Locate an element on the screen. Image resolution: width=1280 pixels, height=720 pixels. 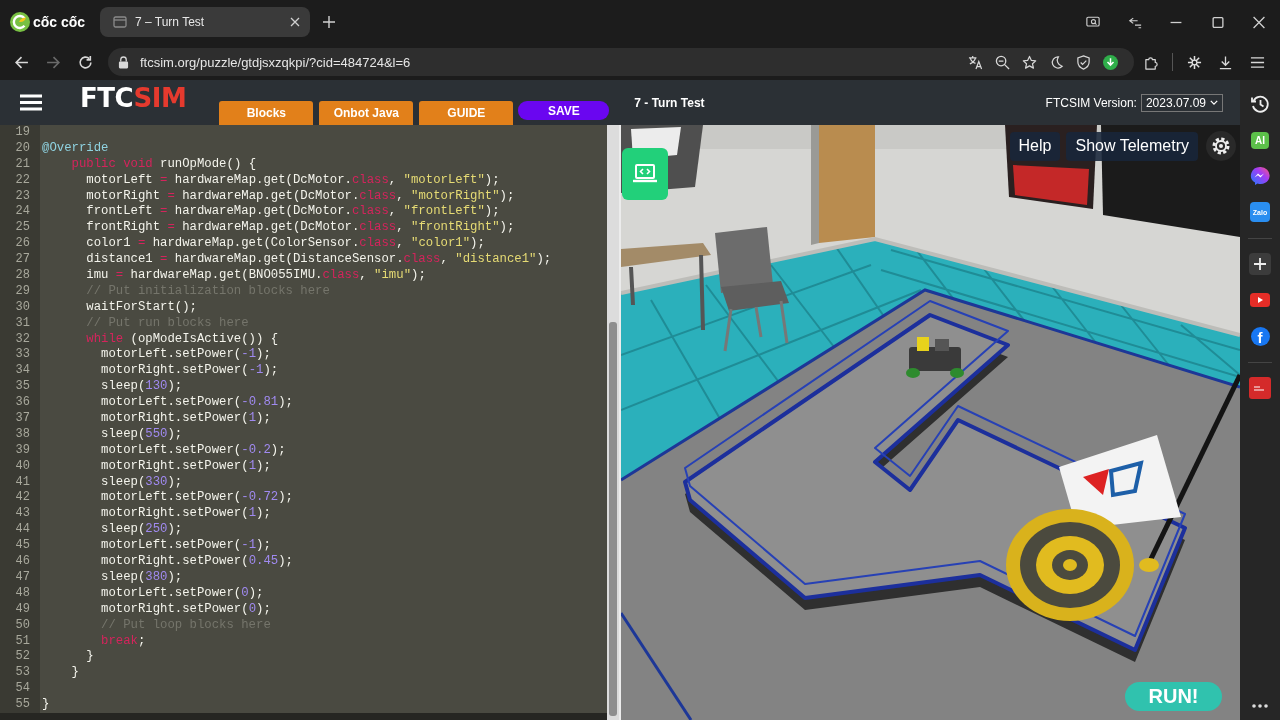
app-logo: FTCSIM is located at coordinates (133, 97).